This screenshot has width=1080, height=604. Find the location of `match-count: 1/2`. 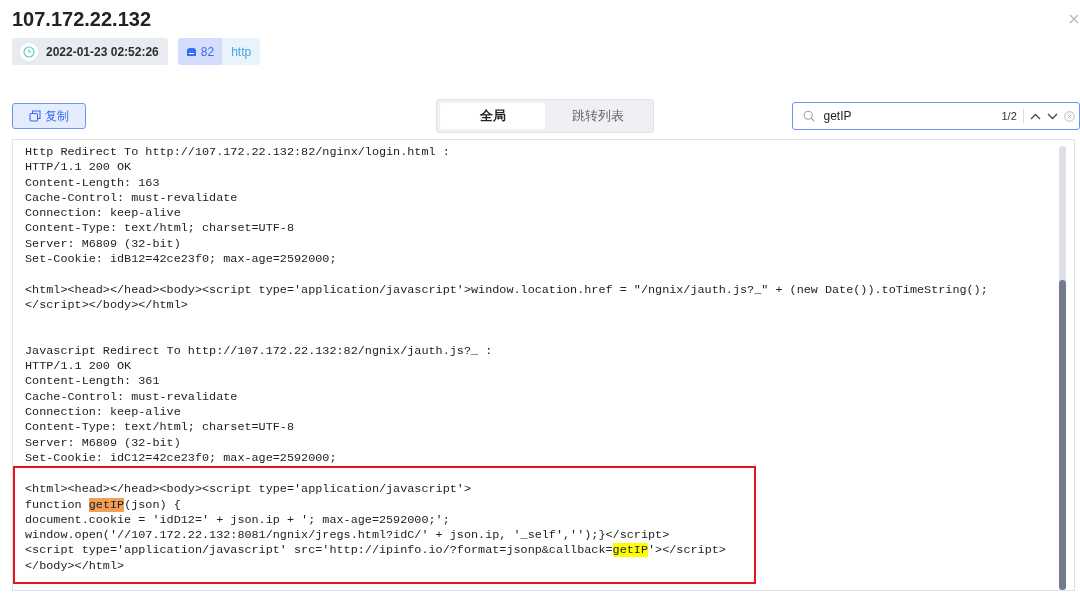

match-count: 1/2 is located at coordinates (1009, 116).